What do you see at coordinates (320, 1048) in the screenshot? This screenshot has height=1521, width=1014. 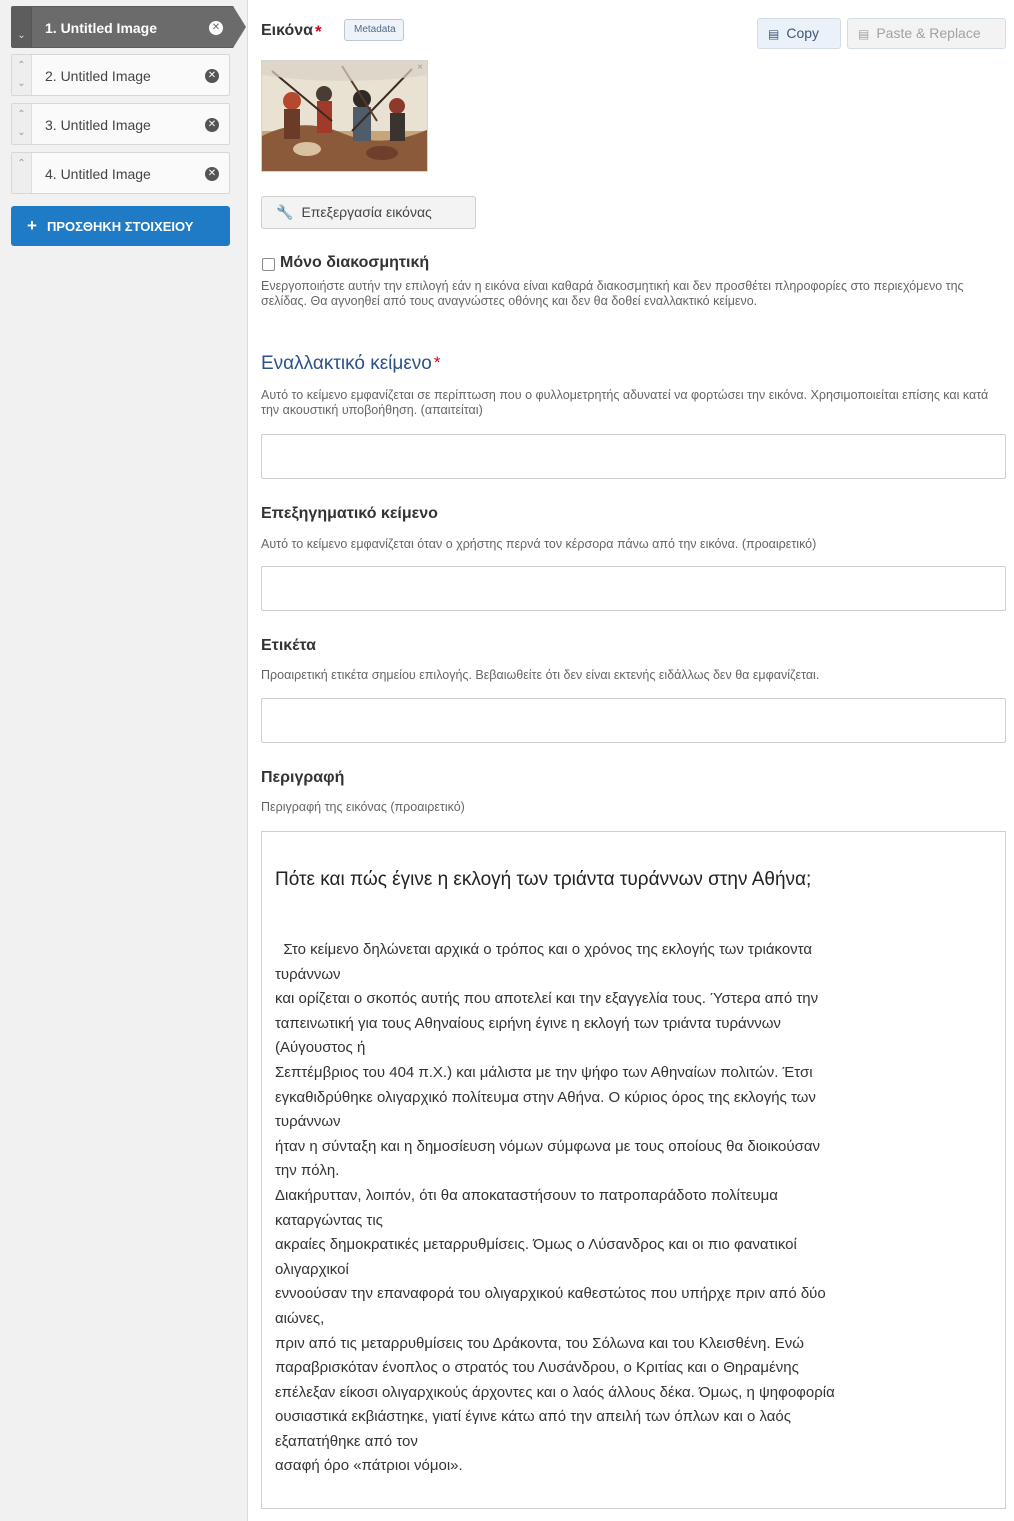 I see `description-line: (Αύγουστος ή` at bounding box center [320, 1048].